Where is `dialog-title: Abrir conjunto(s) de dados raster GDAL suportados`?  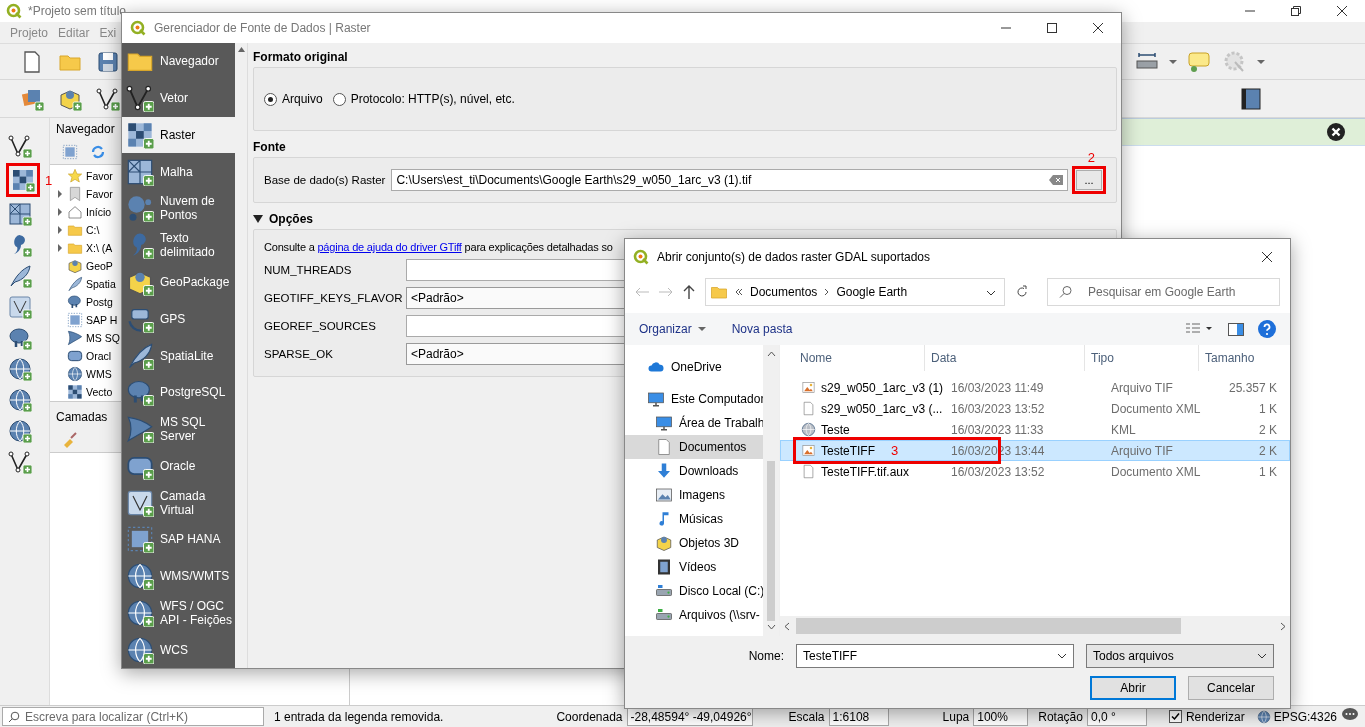
dialog-title: Abrir conjunto(s) de dados raster GDAL suportados is located at coordinates (794, 257).